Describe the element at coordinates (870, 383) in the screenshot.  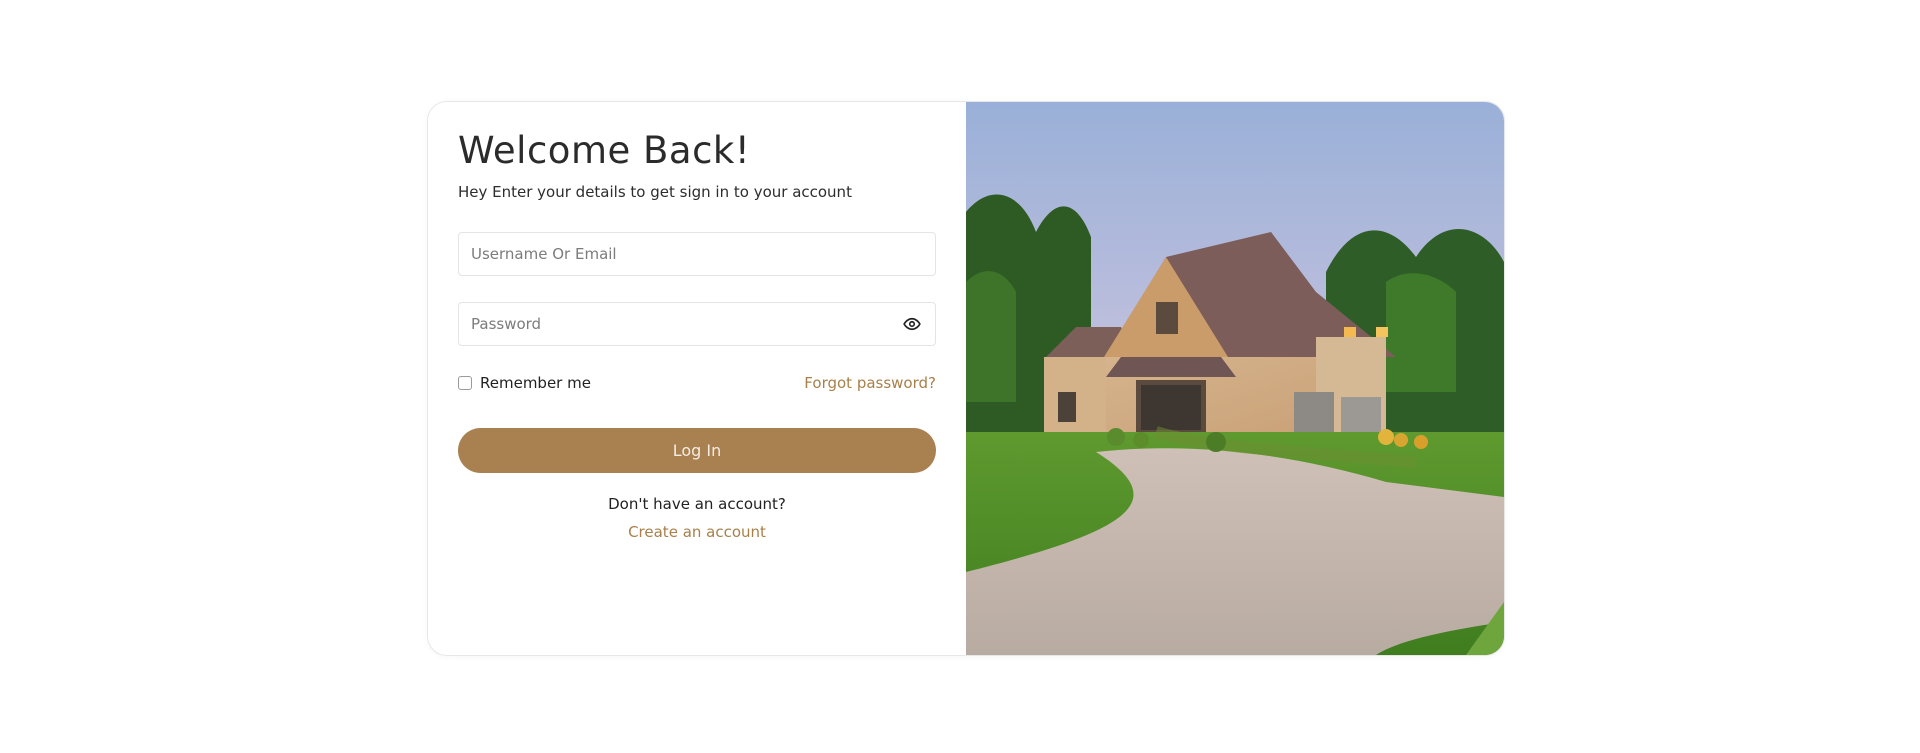
I see `forgot-password-link: Forgot password?` at that location.